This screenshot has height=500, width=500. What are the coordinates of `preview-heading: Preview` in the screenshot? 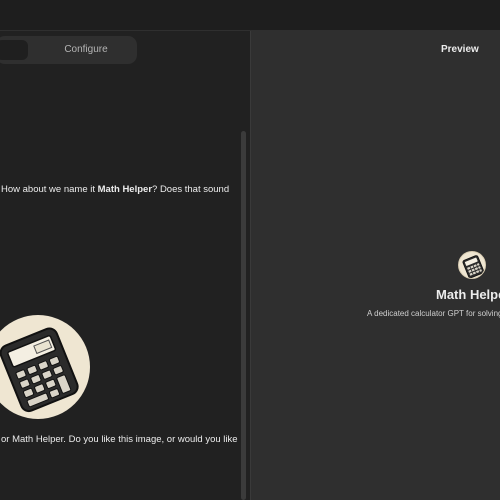 It's located at (460, 49).